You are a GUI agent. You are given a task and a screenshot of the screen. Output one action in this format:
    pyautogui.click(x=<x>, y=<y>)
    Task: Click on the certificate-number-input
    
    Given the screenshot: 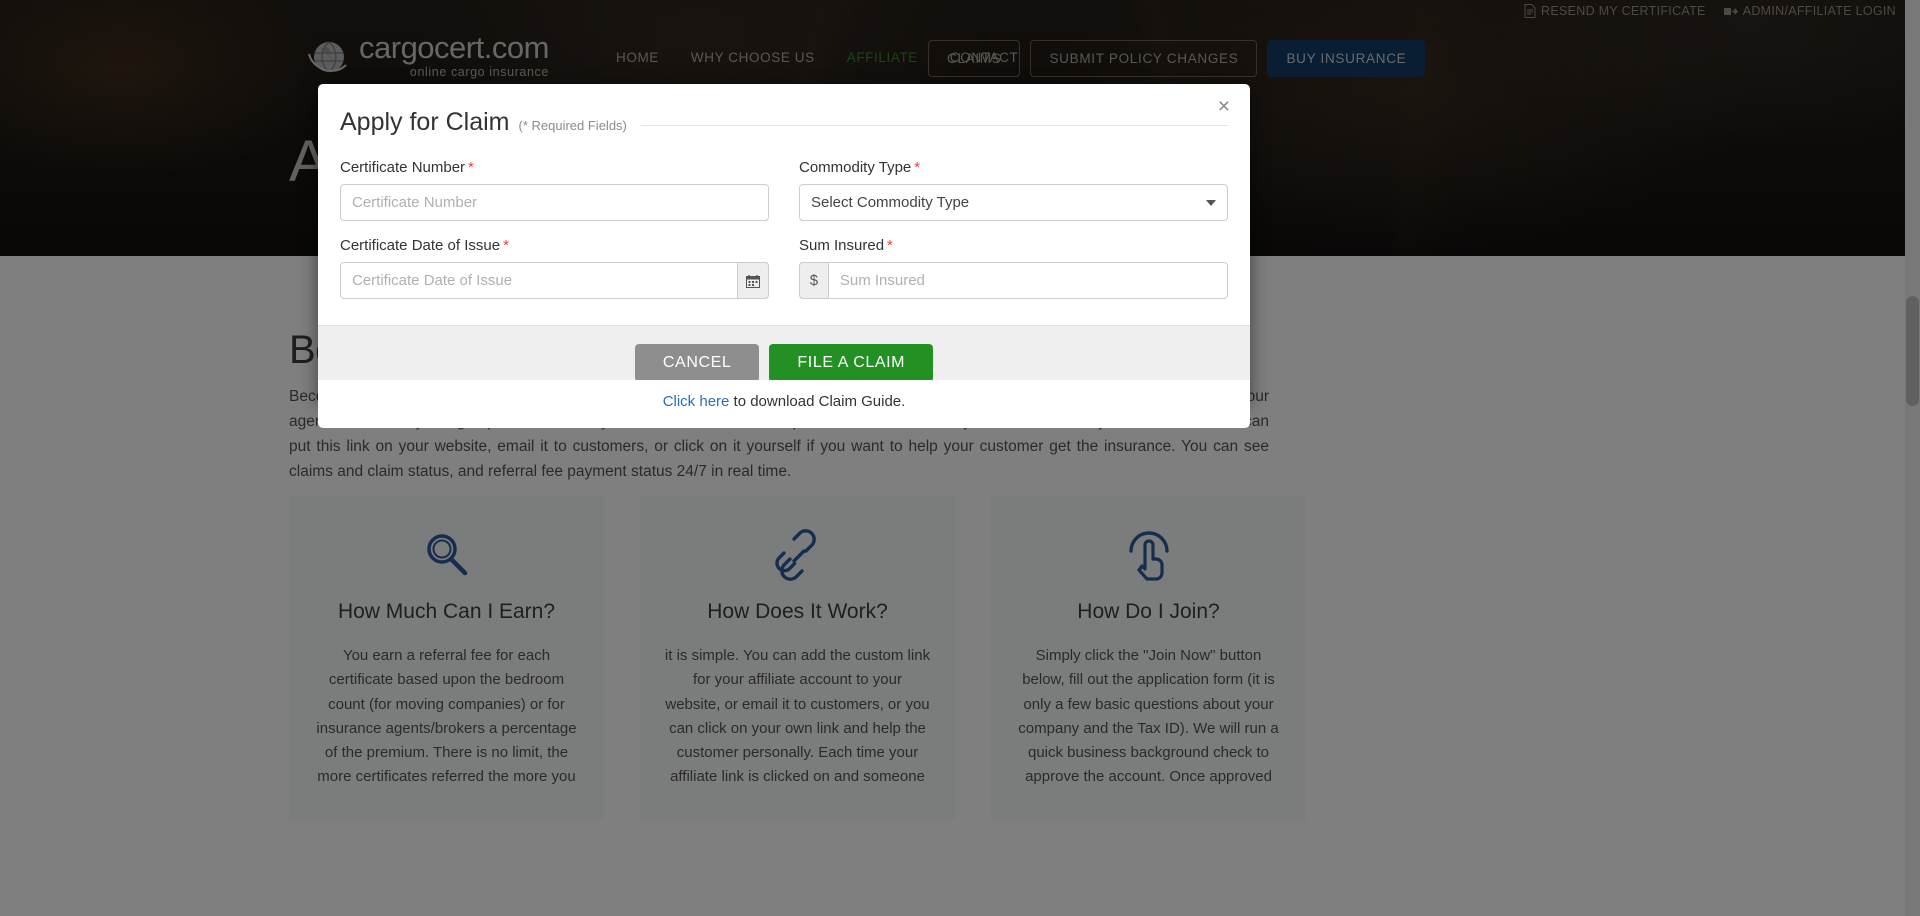 What is the action you would take?
    pyautogui.click(x=554, y=202)
    